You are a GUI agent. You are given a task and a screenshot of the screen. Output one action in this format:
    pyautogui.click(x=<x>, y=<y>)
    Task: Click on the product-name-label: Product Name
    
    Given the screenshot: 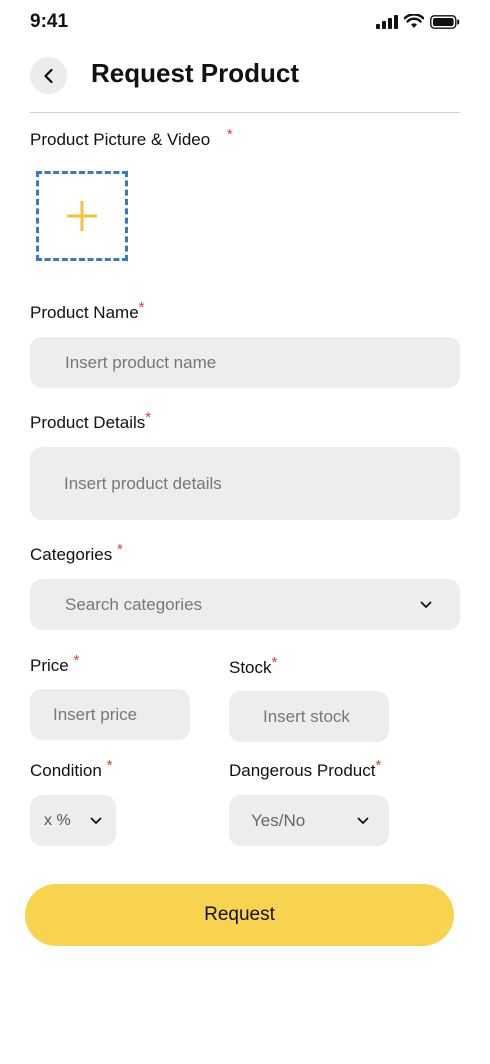 What is the action you would take?
    pyautogui.click(x=84, y=312)
    